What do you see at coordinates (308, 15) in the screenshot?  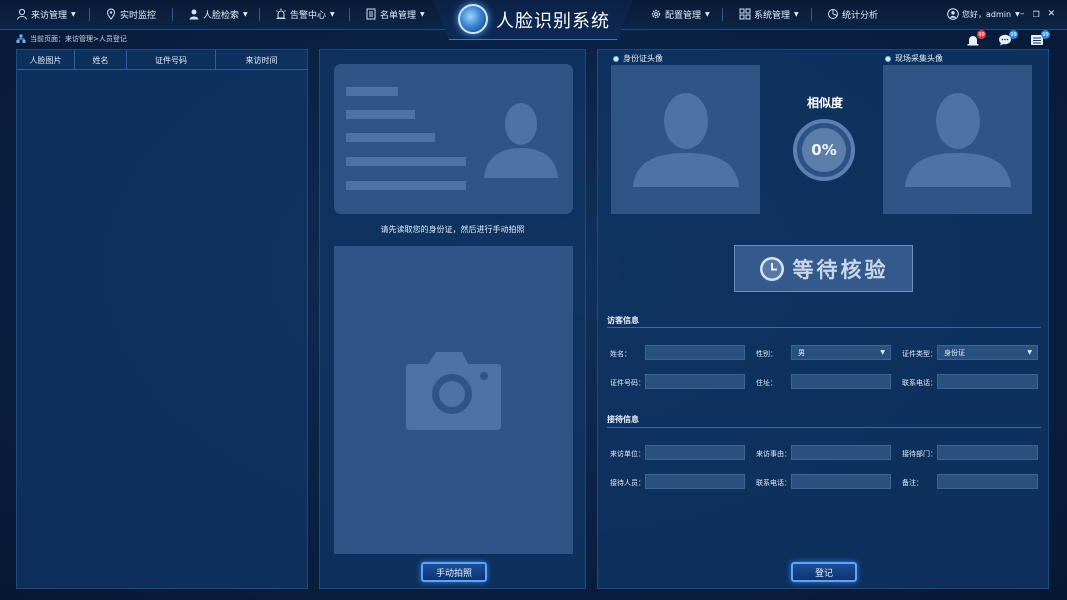 I see `nav-label: 告警中心` at bounding box center [308, 15].